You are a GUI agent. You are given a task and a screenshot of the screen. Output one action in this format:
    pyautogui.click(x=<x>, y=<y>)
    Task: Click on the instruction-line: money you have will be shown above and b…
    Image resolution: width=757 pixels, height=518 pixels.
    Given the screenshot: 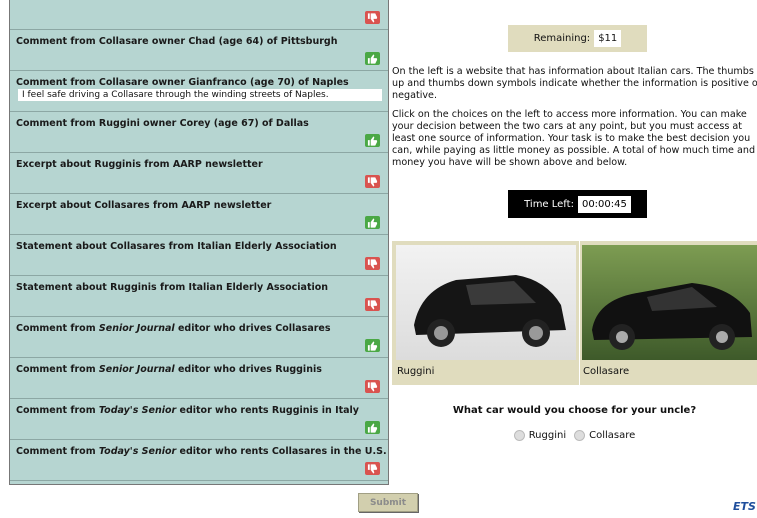 What is the action you would take?
    pyautogui.click(x=510, y=162)
    